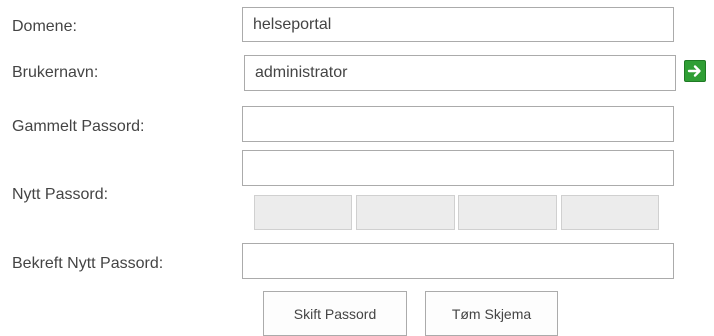  I want to click on username-input, so click(460, 73).